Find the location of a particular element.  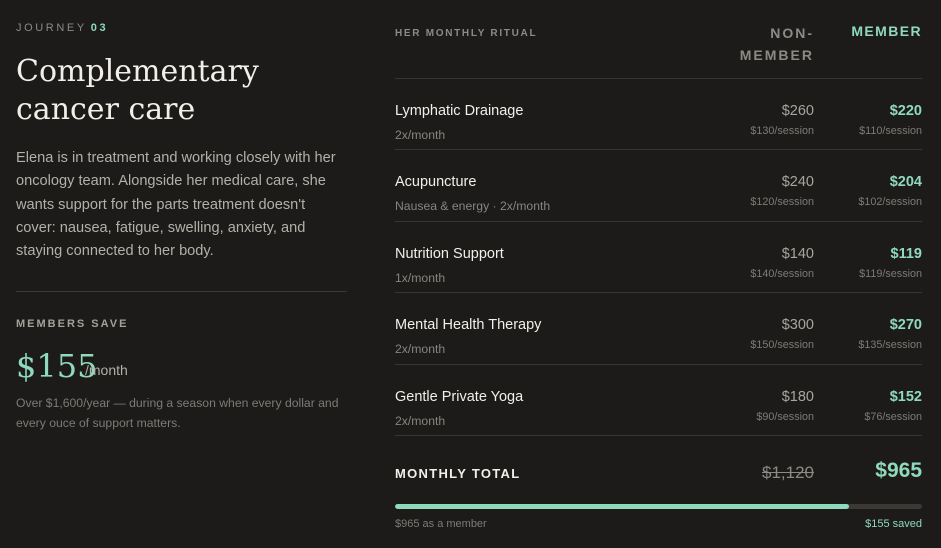

savings-progress-bar is located at coordinates (658, 506).